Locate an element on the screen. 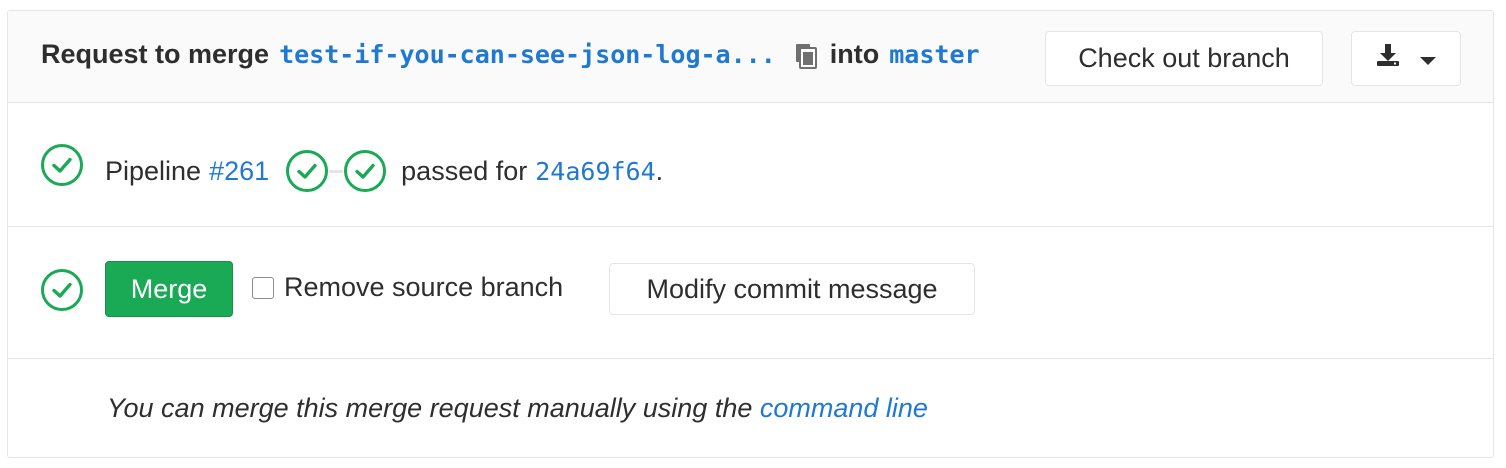 Image resolution: width=1506 pixels, height=468 pixels. pipeline-status-text: passed for is located at coordinates (464, 170).